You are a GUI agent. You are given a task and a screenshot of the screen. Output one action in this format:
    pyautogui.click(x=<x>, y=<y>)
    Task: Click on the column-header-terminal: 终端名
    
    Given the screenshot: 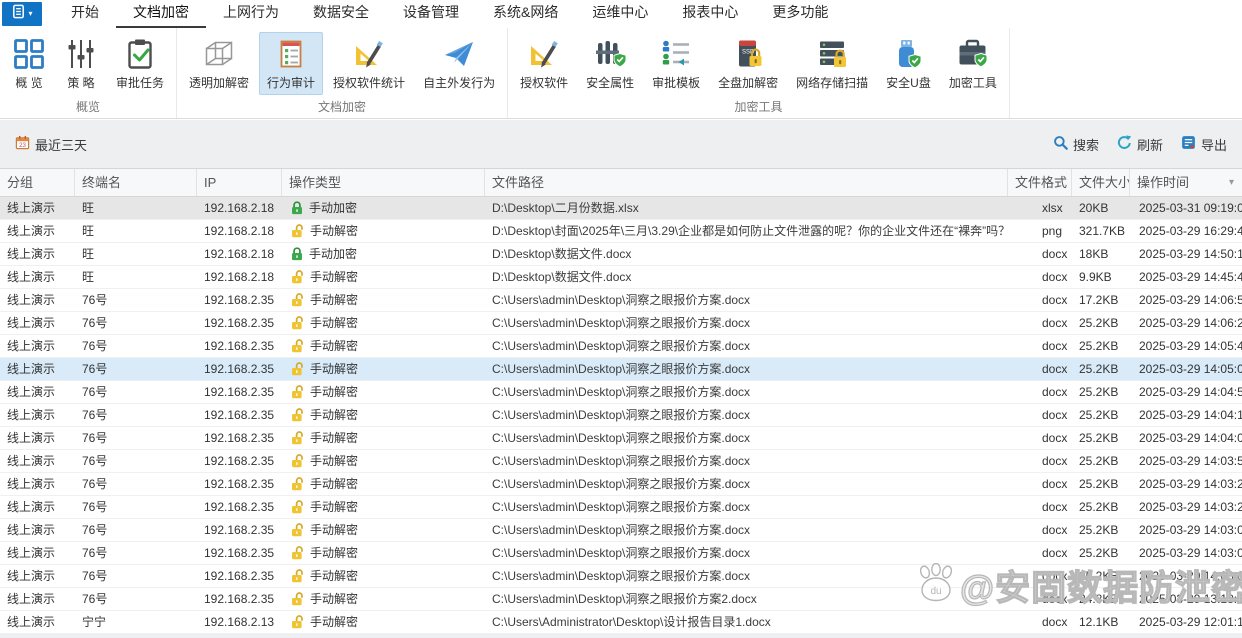 What is the action you would take?
    pyautogui.click(x=136, y=182)
    